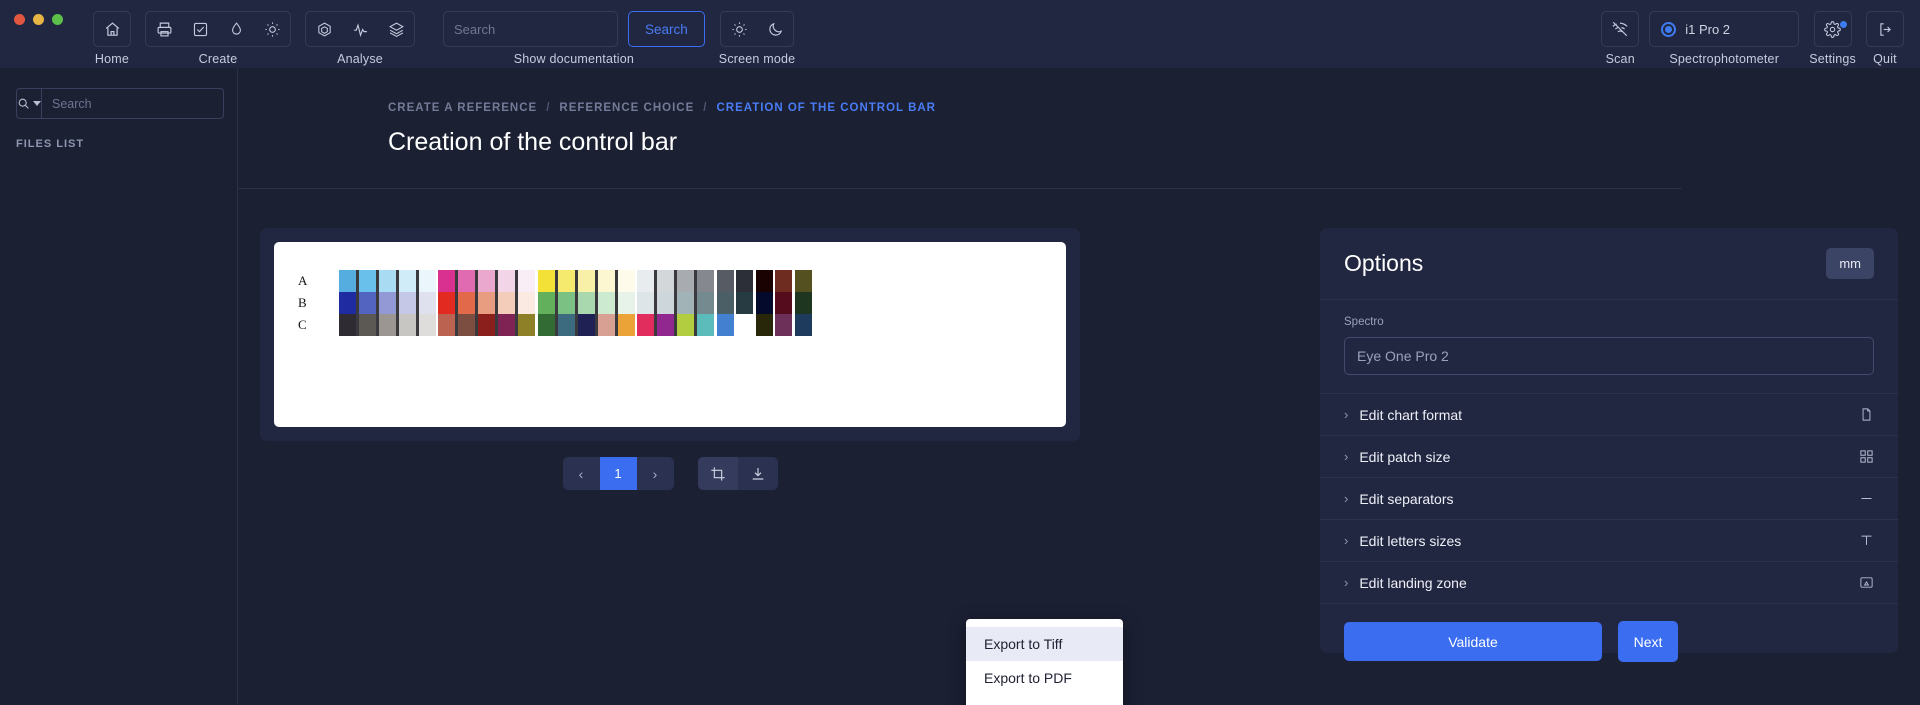  I want to click on minimize-window-button, so click(38, 19).